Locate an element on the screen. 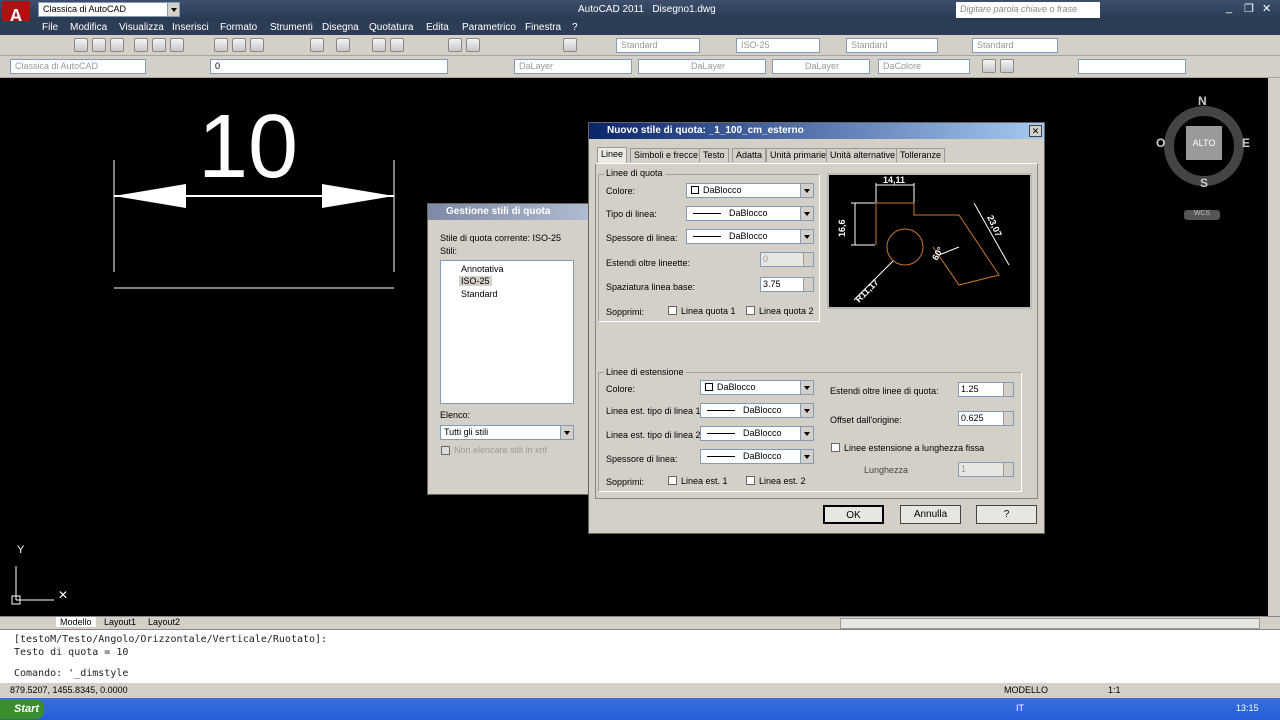 The width and height of the screenshot is (1280, 720). tab-unita-alternative: Unità alternative is located at coordinates (863, 155).